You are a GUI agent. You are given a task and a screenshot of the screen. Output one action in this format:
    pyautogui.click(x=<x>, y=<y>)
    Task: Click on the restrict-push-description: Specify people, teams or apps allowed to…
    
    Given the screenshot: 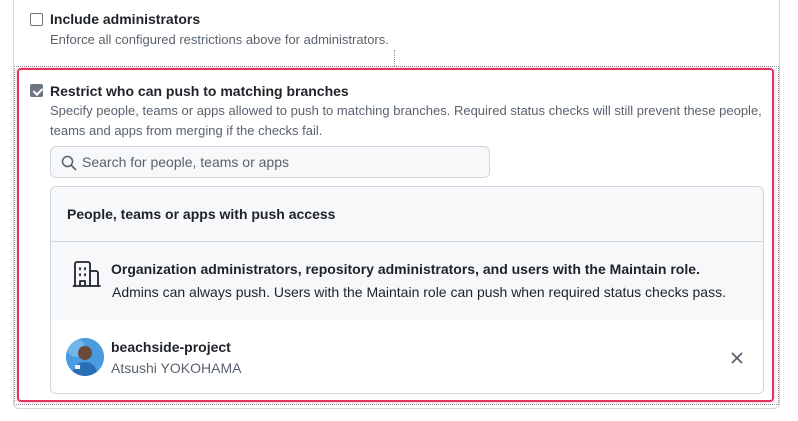 What is the action you would take?
    pyautogui.click(x=407, y=121)
    